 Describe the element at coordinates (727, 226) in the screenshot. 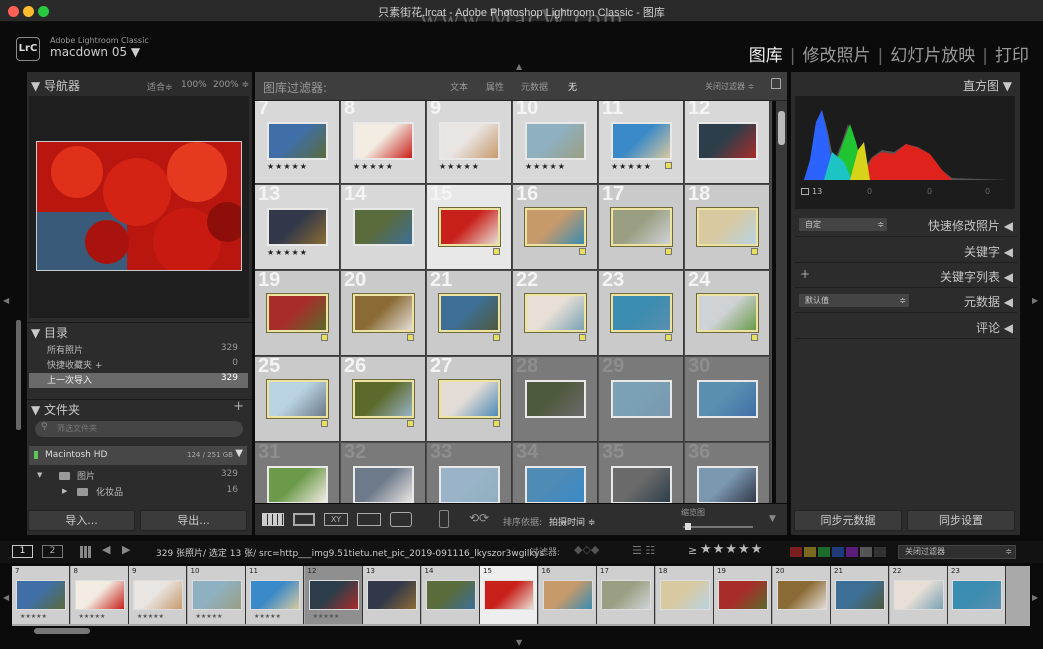

I see `grid-cell: 18` at that location.